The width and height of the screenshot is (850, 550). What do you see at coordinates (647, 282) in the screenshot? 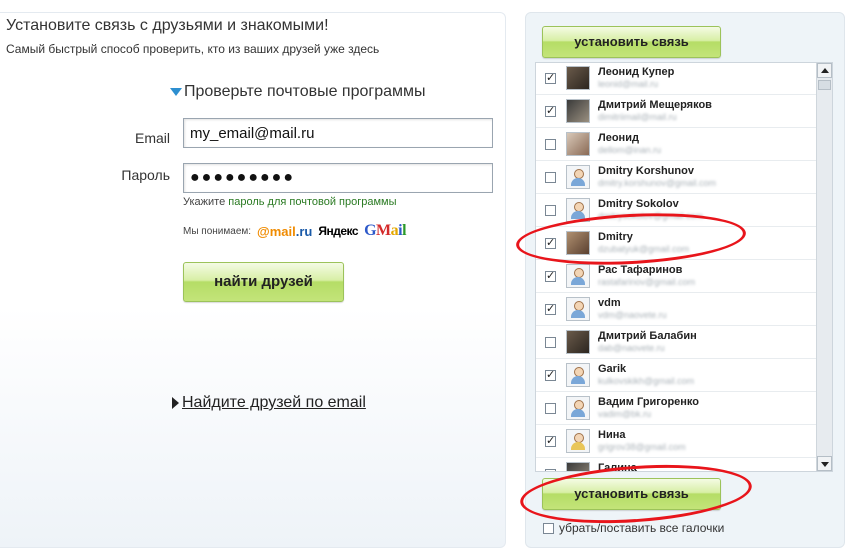
I see `contact-email: rastafarinov@gmail.com` at bounding box center [647, 282].